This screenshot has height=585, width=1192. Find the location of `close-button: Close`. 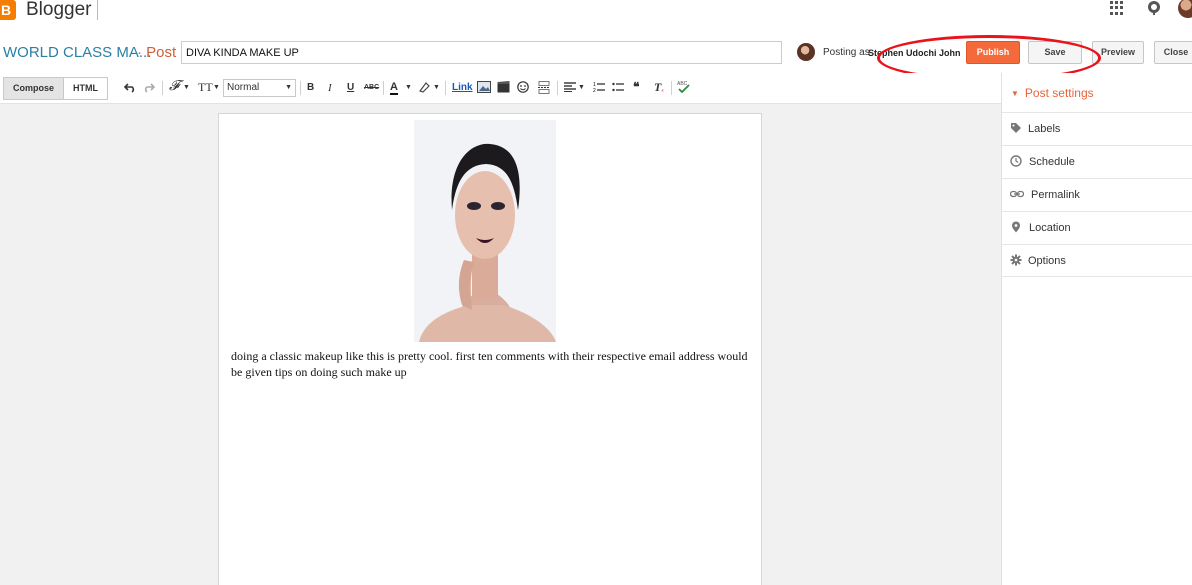

close-button: Close is located at coordinates (1173, 52).